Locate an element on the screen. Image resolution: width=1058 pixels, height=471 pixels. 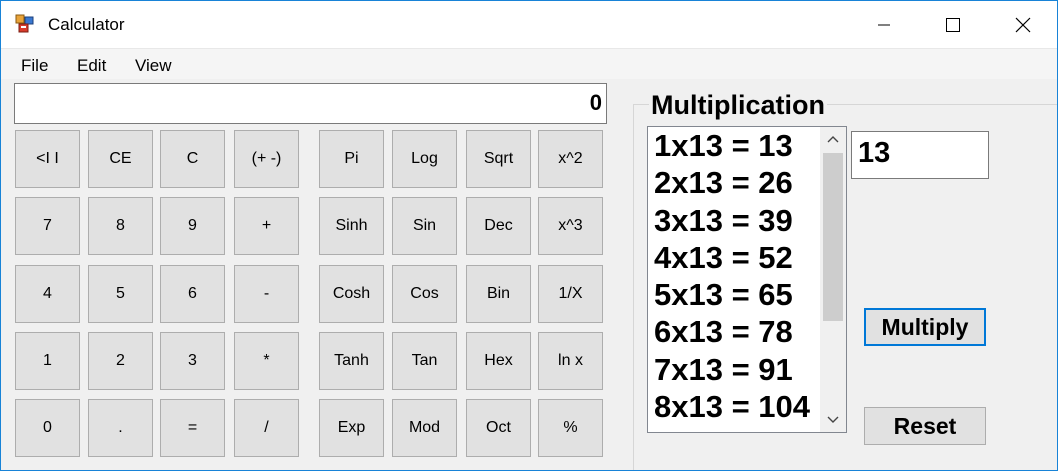
key-button: CE is located at coordinates (120, 159).